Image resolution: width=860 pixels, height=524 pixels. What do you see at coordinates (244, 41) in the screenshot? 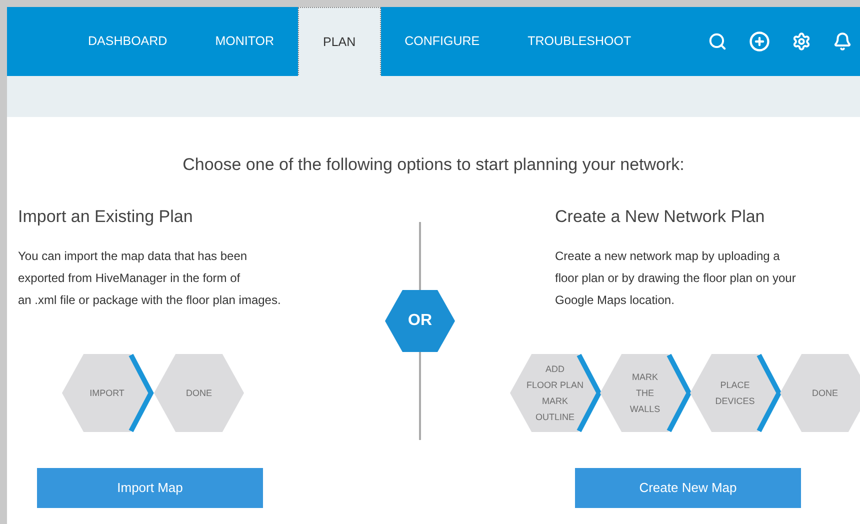
I see `nav-tab: MONITOR` at bounding box center [244, 41].